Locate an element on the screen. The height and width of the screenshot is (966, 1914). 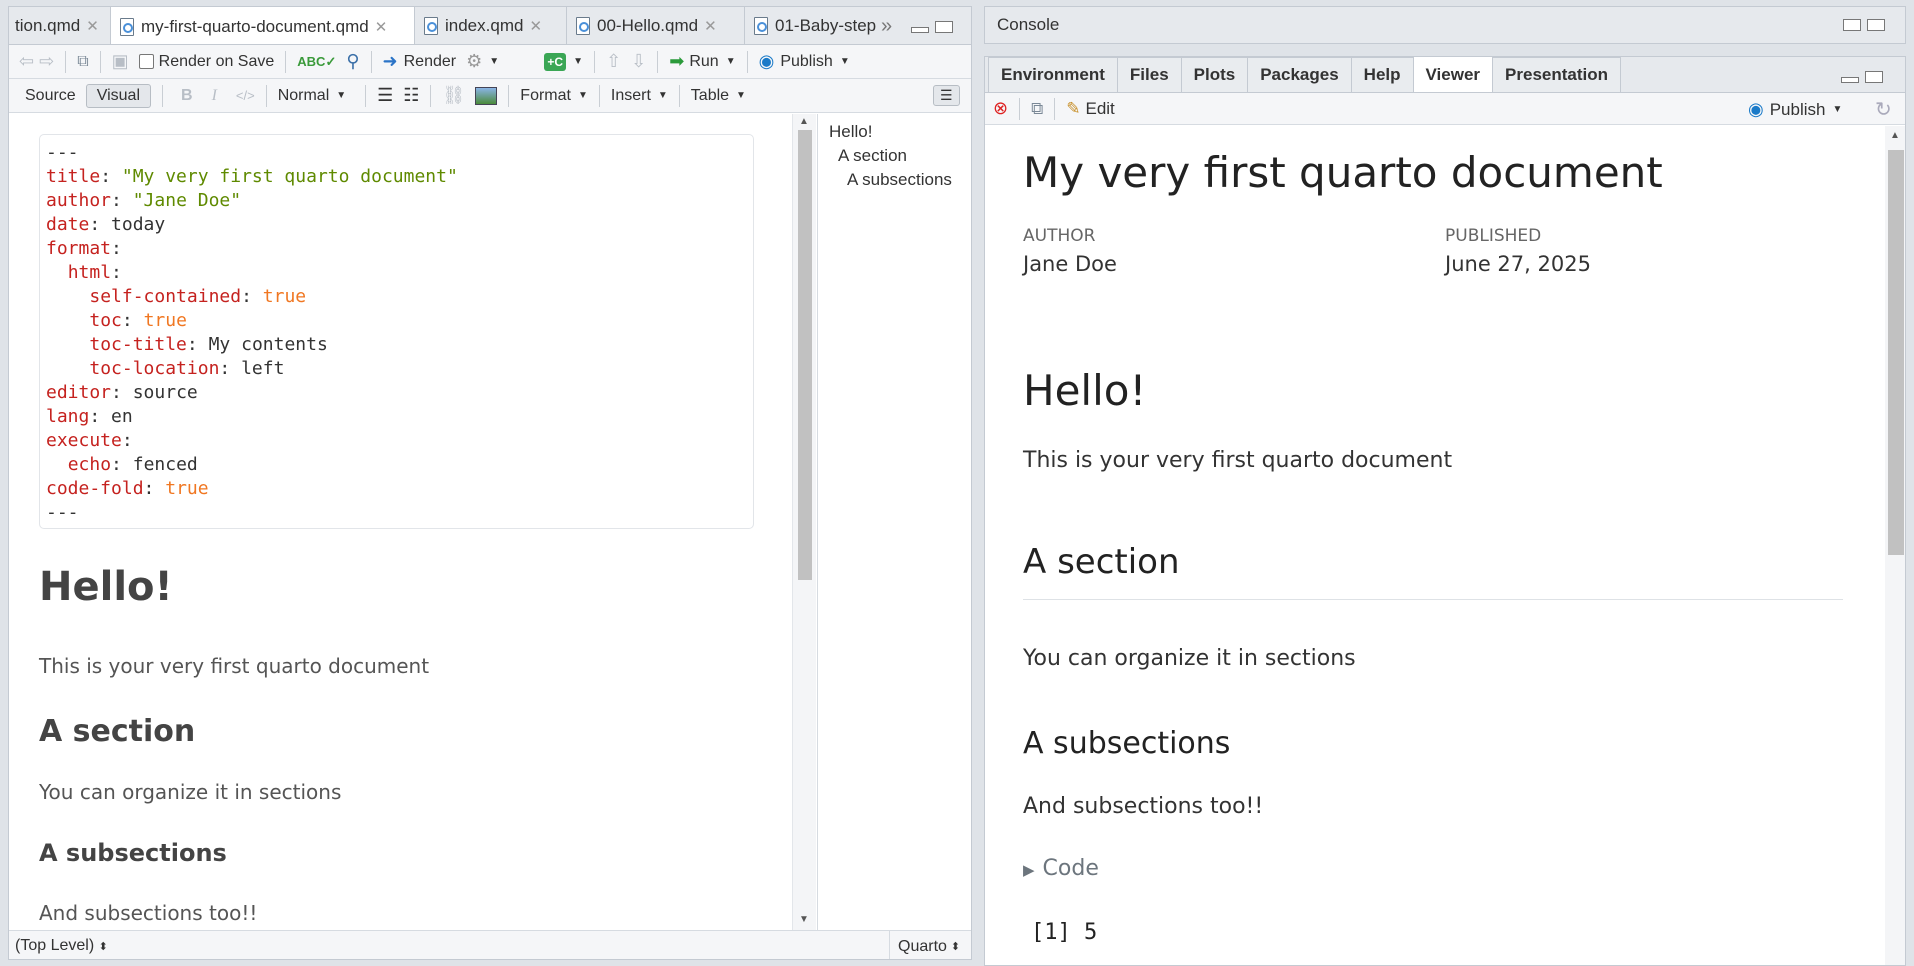
code-button: </> is located at coordinates (245, 95).